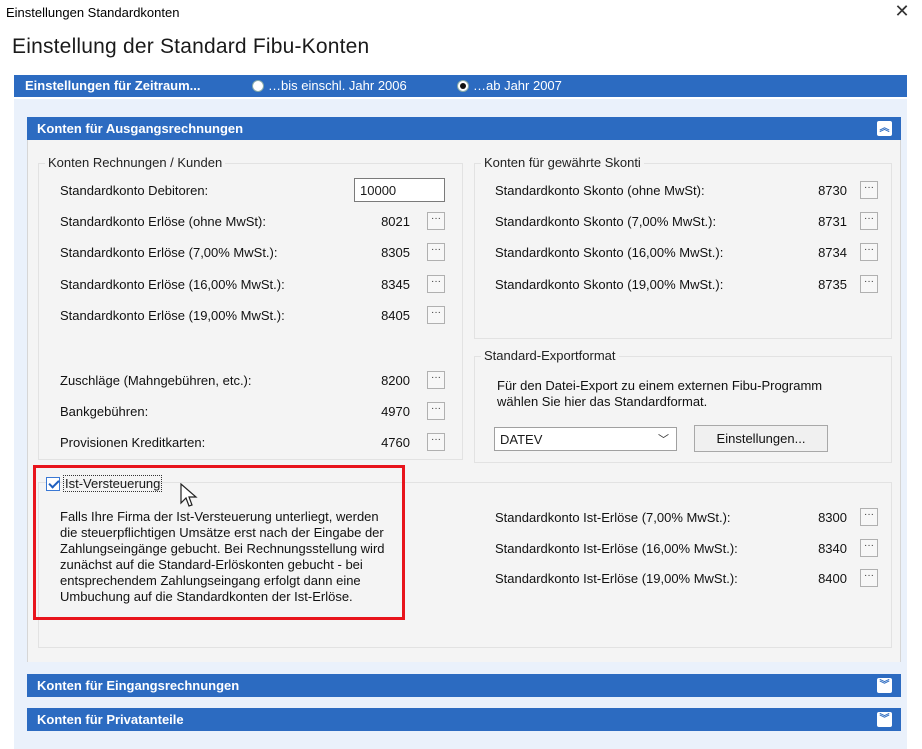  Describe the element at coordinates (663, 440) in the screenshot. I see `chevron-down-icon: ﹀` at that location.